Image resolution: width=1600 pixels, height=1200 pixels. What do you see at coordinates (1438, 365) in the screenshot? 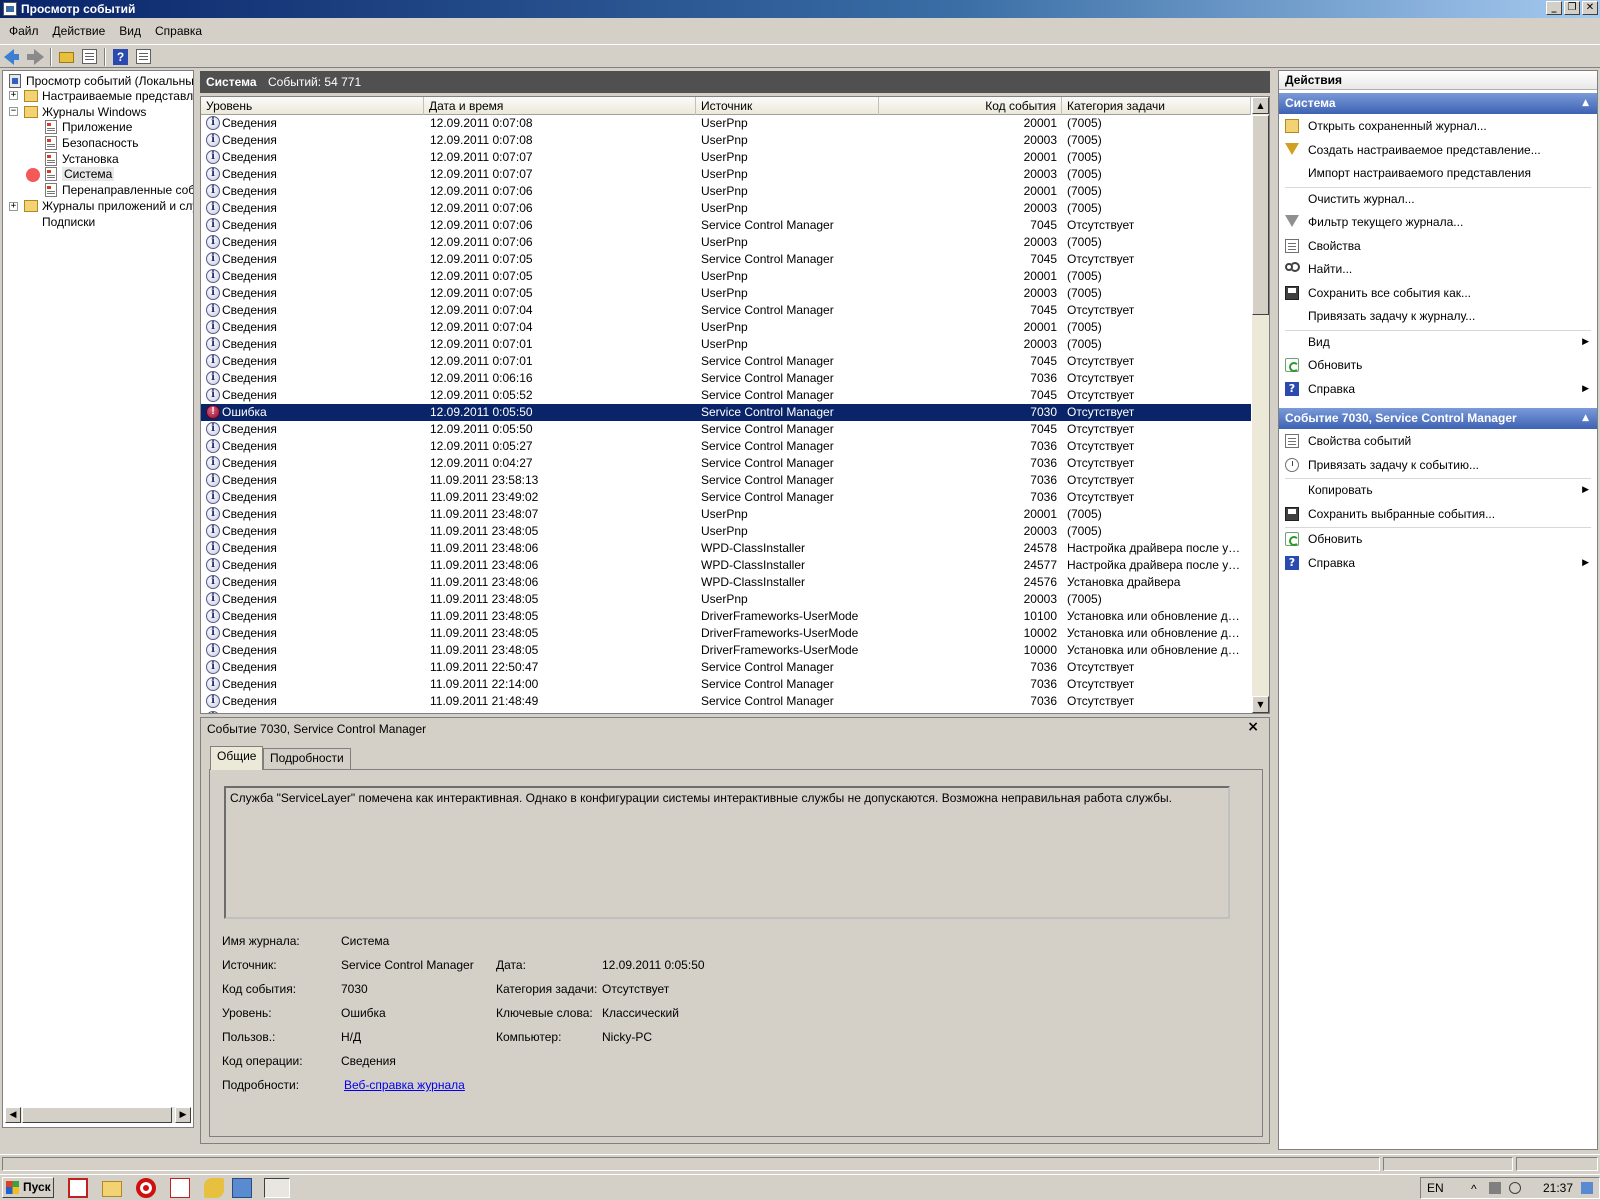
I see `action-item: Обновить` at bounding box center [1438, 365].